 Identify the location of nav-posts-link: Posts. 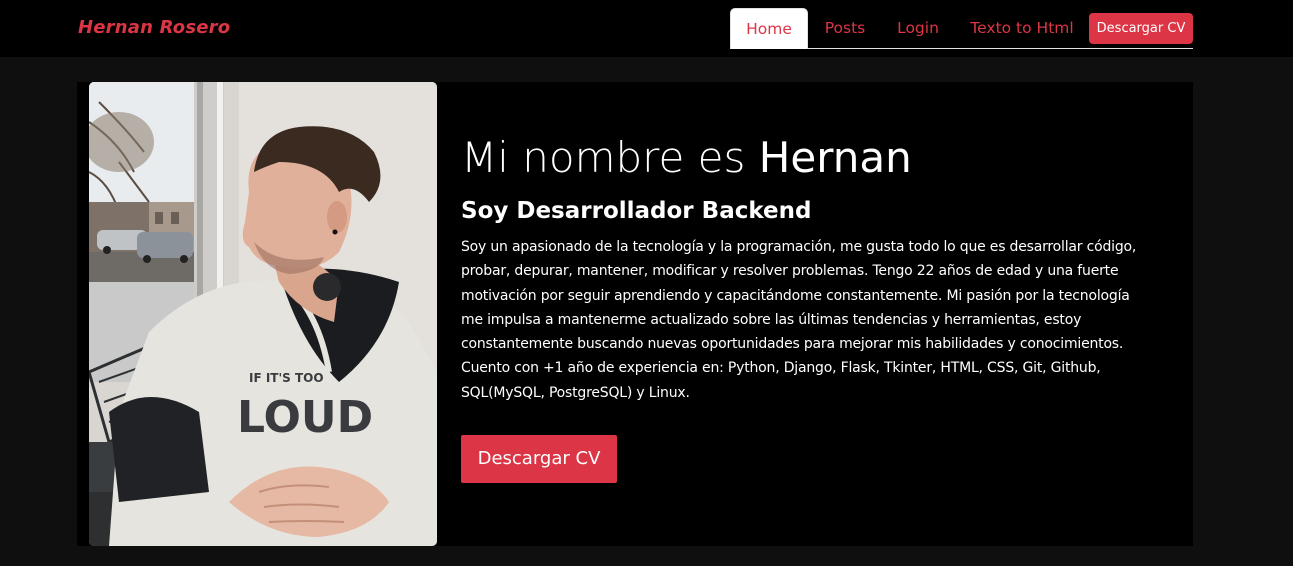
(845, 28).